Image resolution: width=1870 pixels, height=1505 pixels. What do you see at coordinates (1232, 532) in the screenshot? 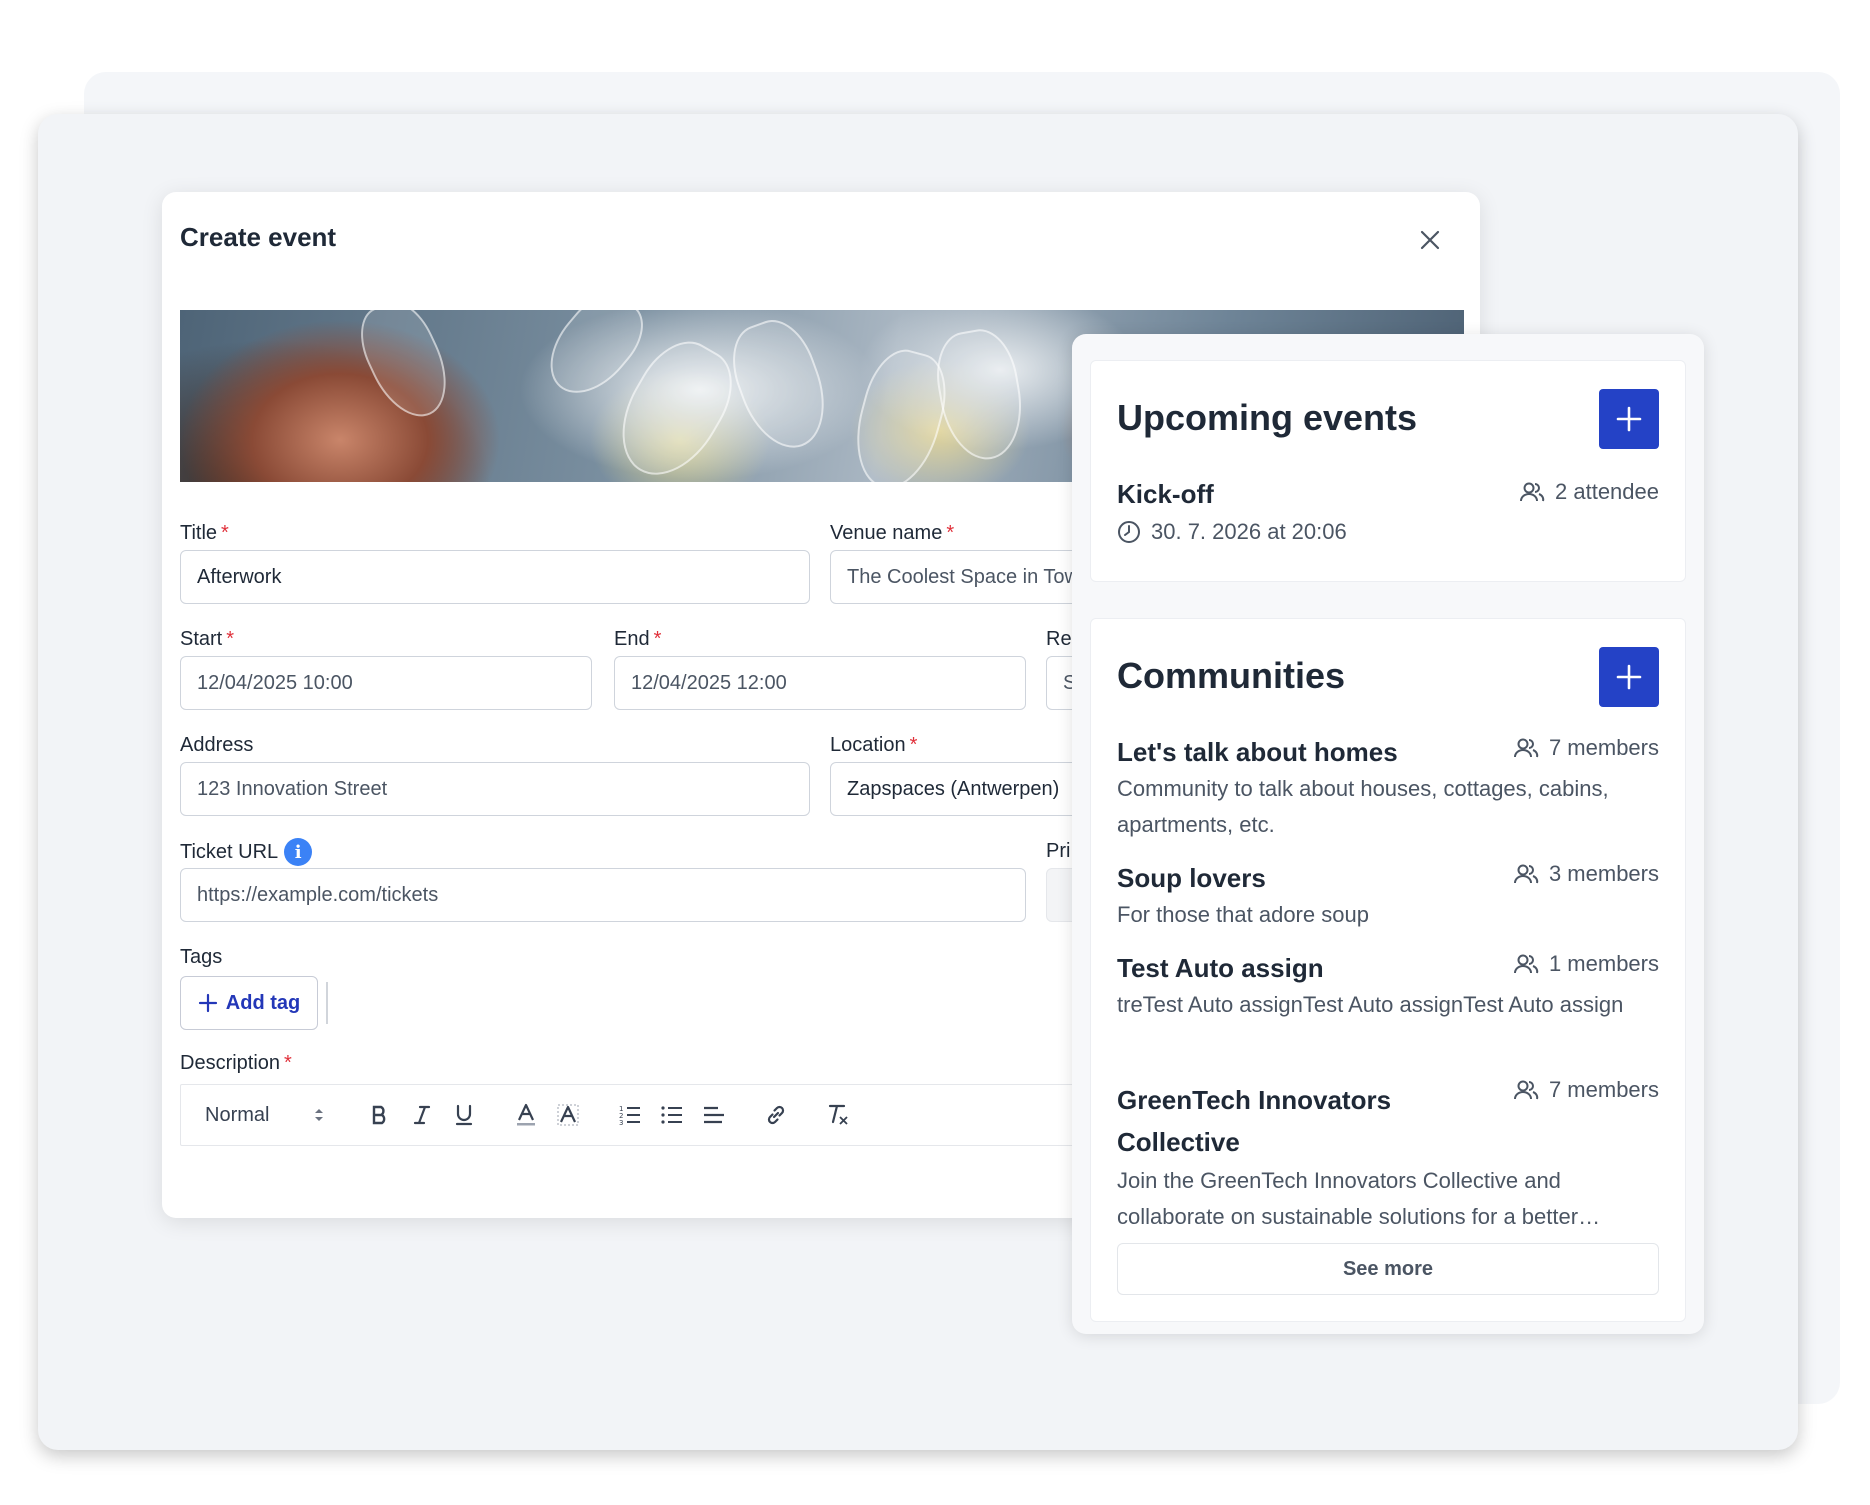
I see `event-datetime: 30. 7. 2026 at 20:06` at bounding box center [1232, 532].